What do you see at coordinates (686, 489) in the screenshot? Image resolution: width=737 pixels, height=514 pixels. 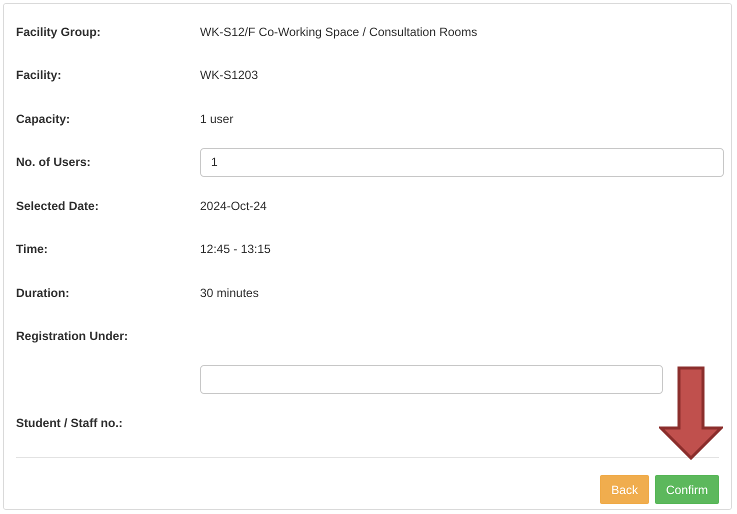 I see `confirm-button: Confirm` at bounding box center [686, 489].